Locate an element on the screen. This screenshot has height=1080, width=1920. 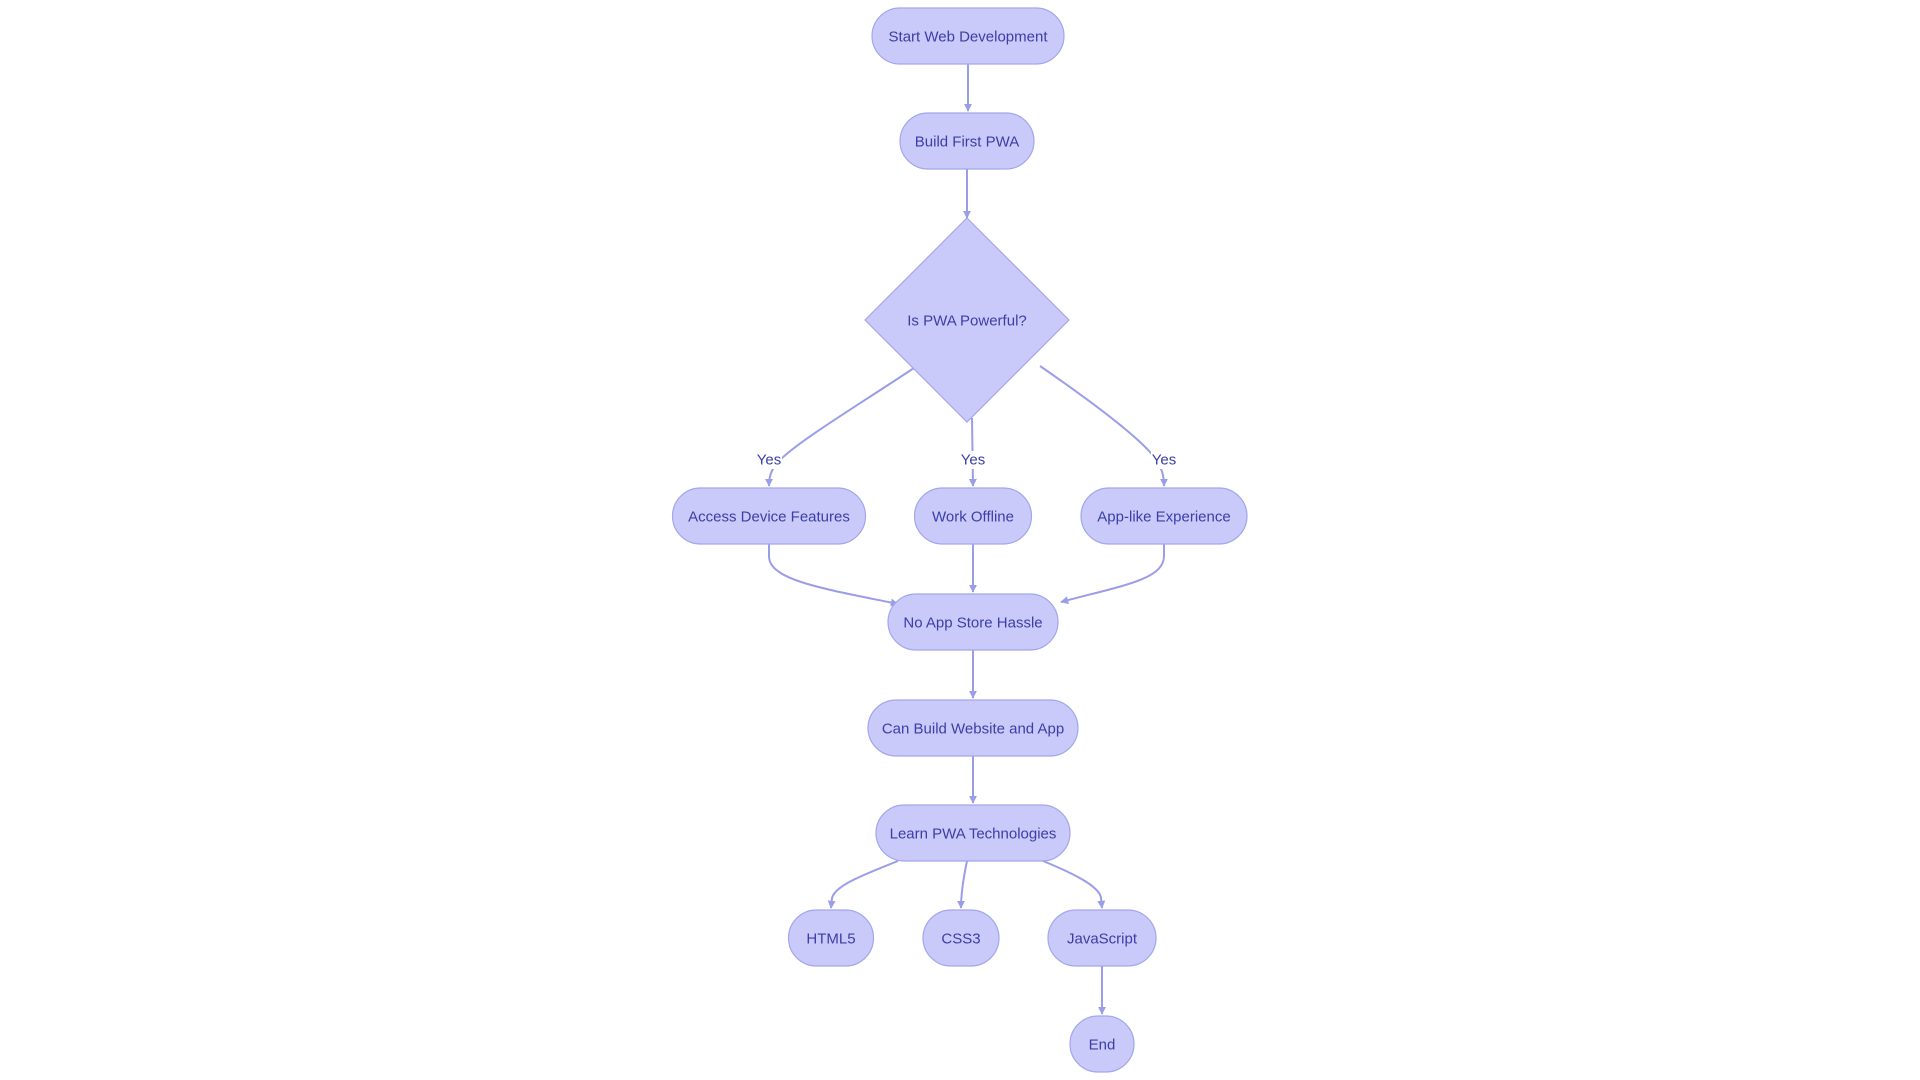
node-offline: Work Offline is located at coordinates (973, 516).